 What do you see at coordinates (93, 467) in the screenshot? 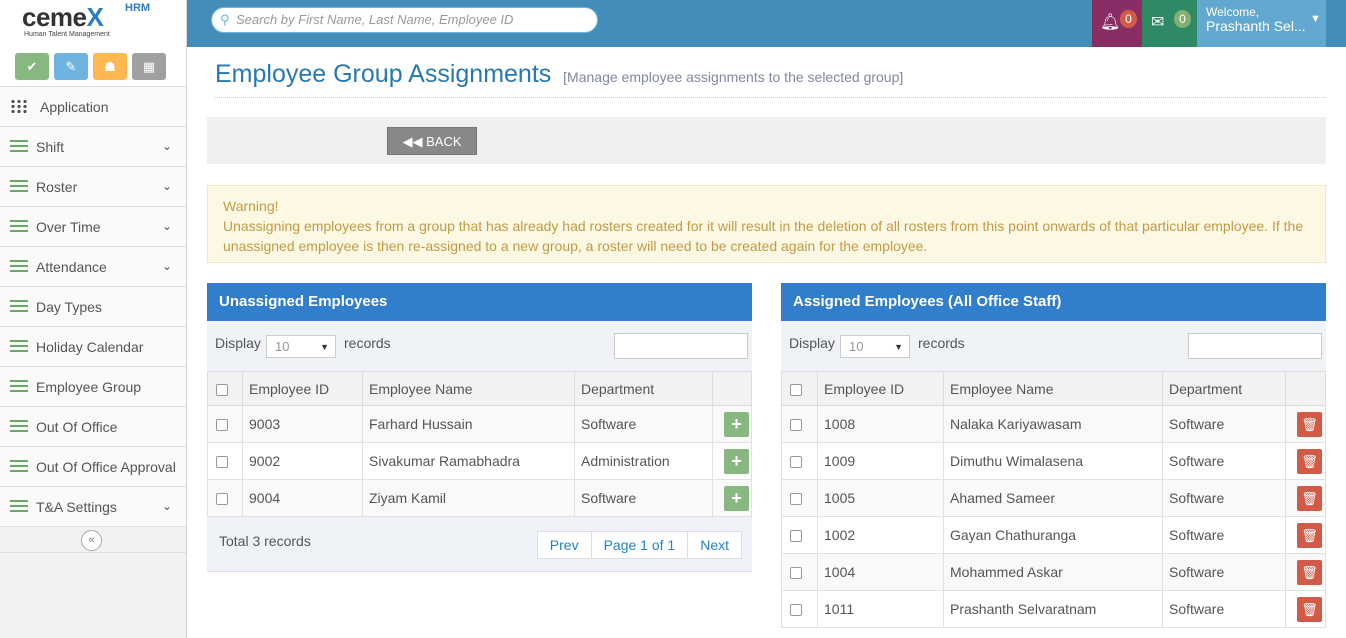
I see `sidebar-item-out-of-office-approval: Out Of Office Approval` at bounding box center [93, 467].